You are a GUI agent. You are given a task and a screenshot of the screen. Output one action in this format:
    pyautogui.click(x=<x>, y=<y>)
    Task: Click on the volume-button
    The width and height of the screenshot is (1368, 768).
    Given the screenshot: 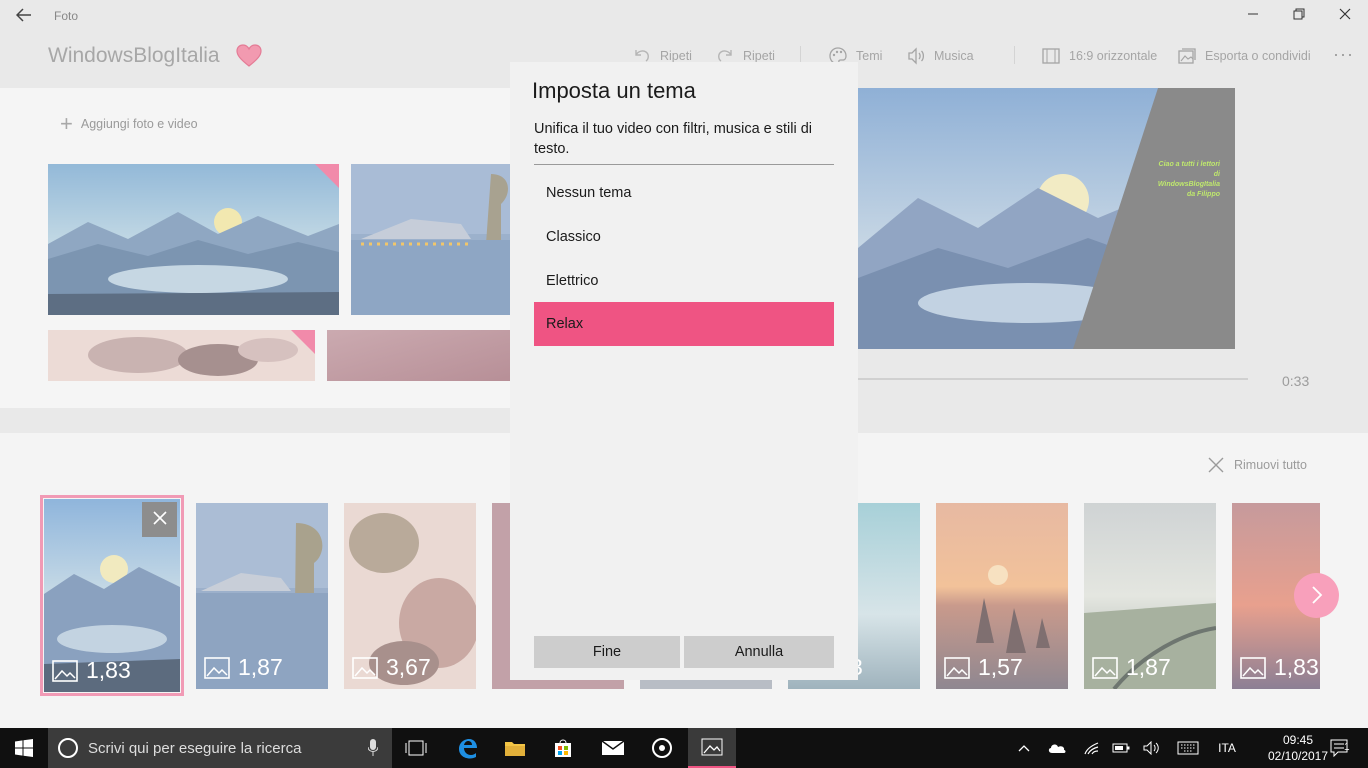 What is the action you would take?
    pyautogui.click(x=1152, y=748)
    